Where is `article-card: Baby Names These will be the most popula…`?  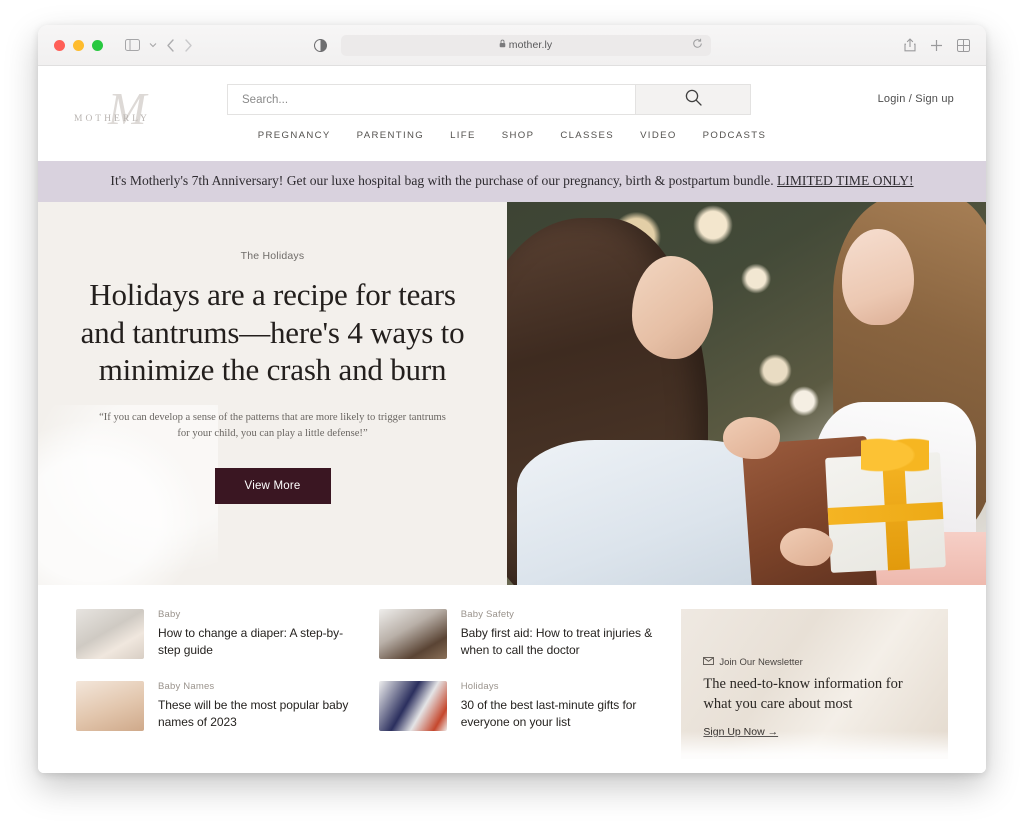
article-card: Baby Names These will be the most popula… is located at coordinates (215, 706).